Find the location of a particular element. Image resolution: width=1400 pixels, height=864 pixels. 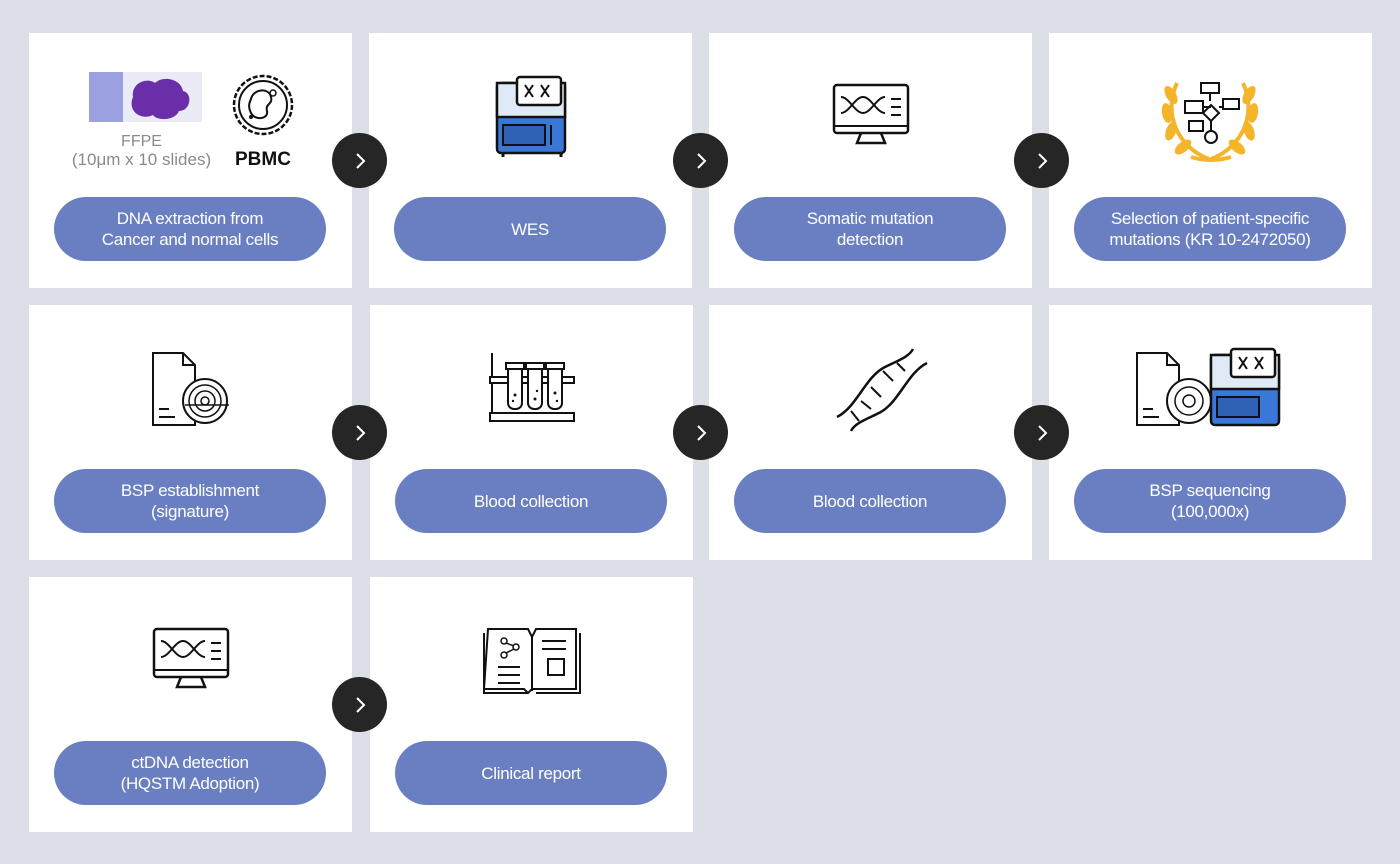

step-card-bsp-sequencing: BSP sequencing (100,000x) is located at coordinates (1210, 432).